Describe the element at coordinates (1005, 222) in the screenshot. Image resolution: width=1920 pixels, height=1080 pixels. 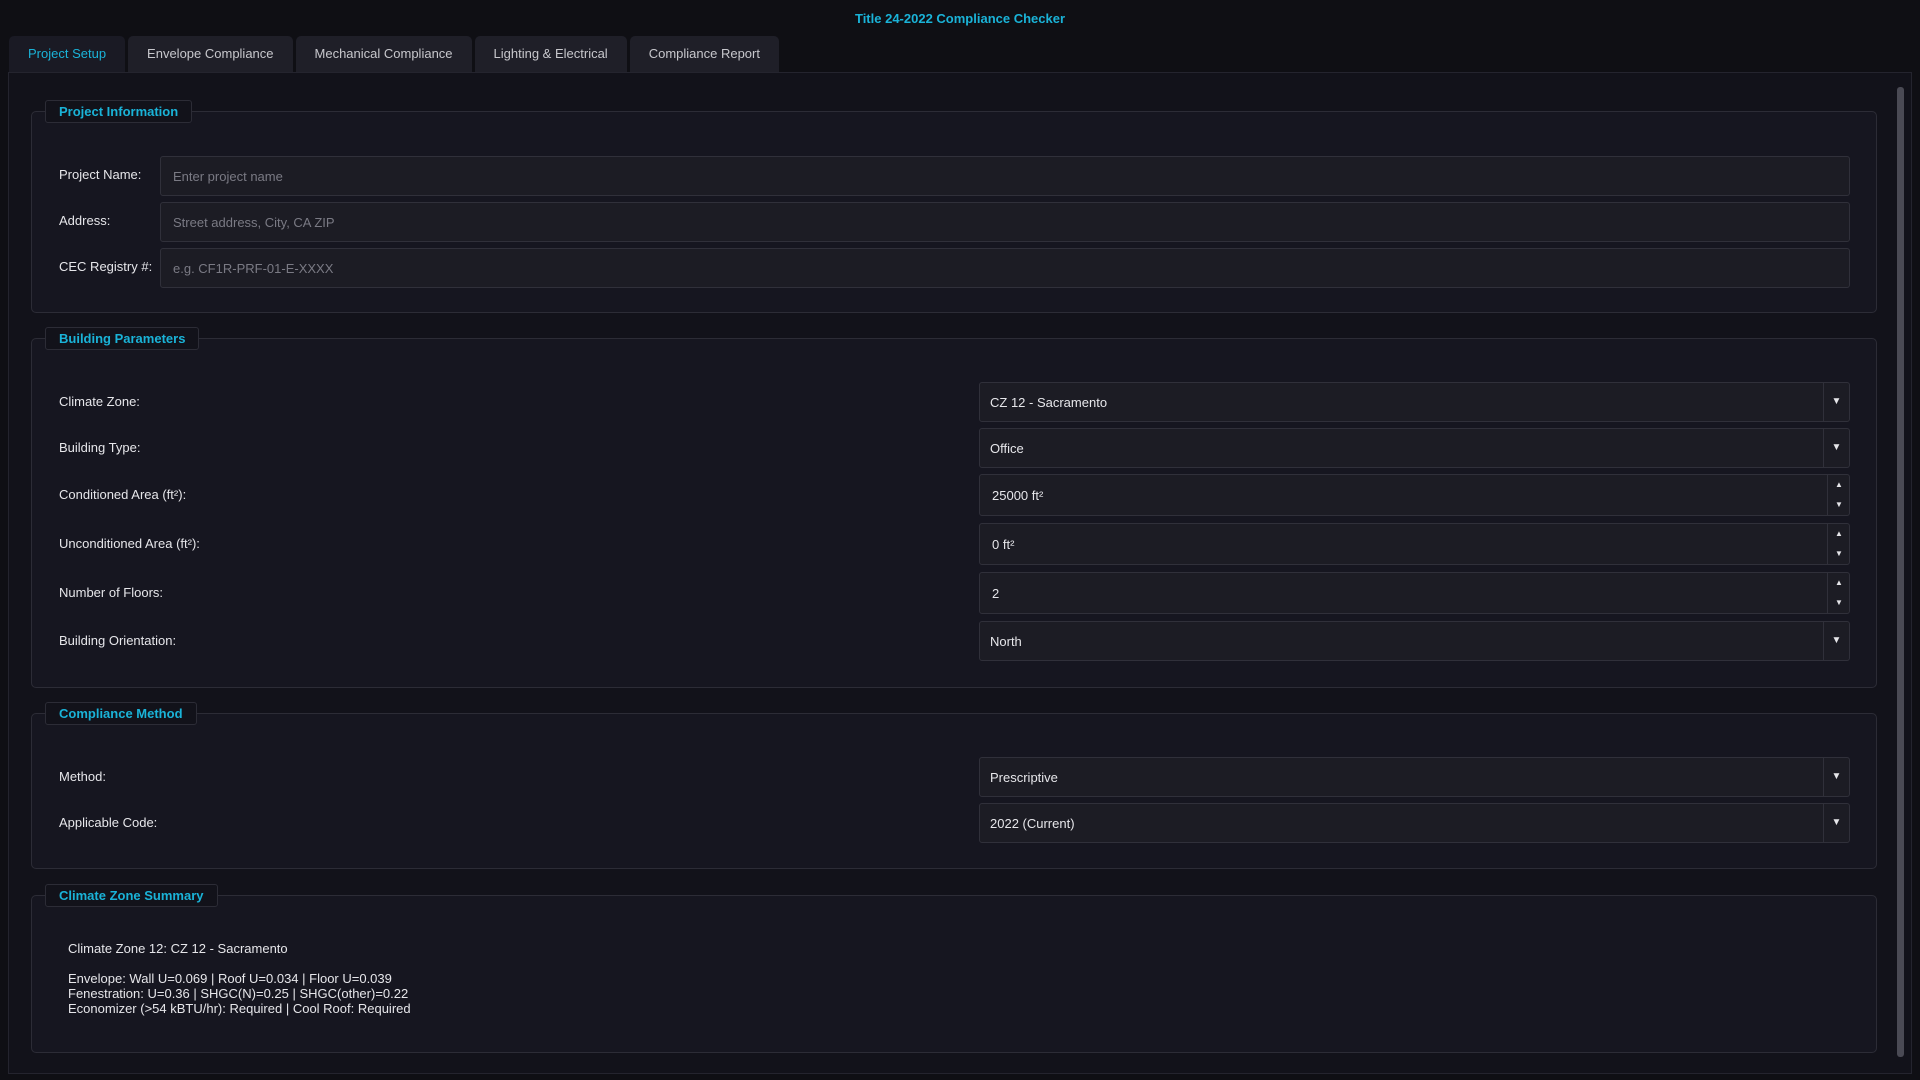
I see `address-input` at that location.